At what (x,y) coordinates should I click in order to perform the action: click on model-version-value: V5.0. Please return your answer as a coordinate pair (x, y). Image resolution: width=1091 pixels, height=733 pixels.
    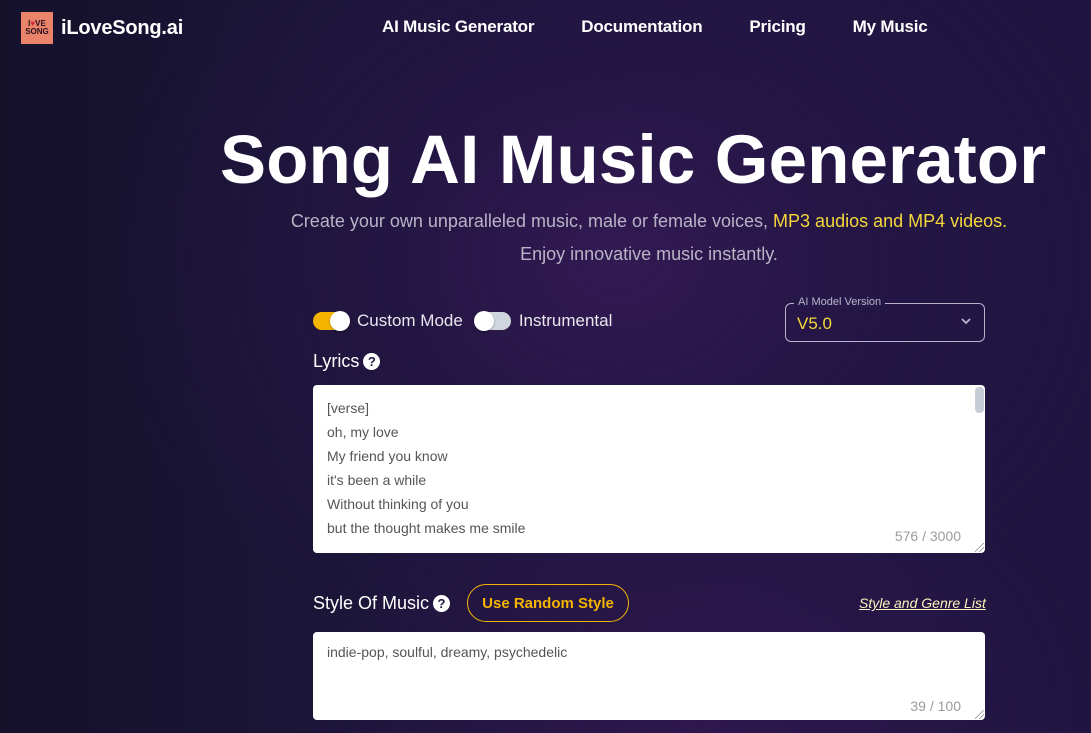
    Looking at the image, I should click on (814, 323).